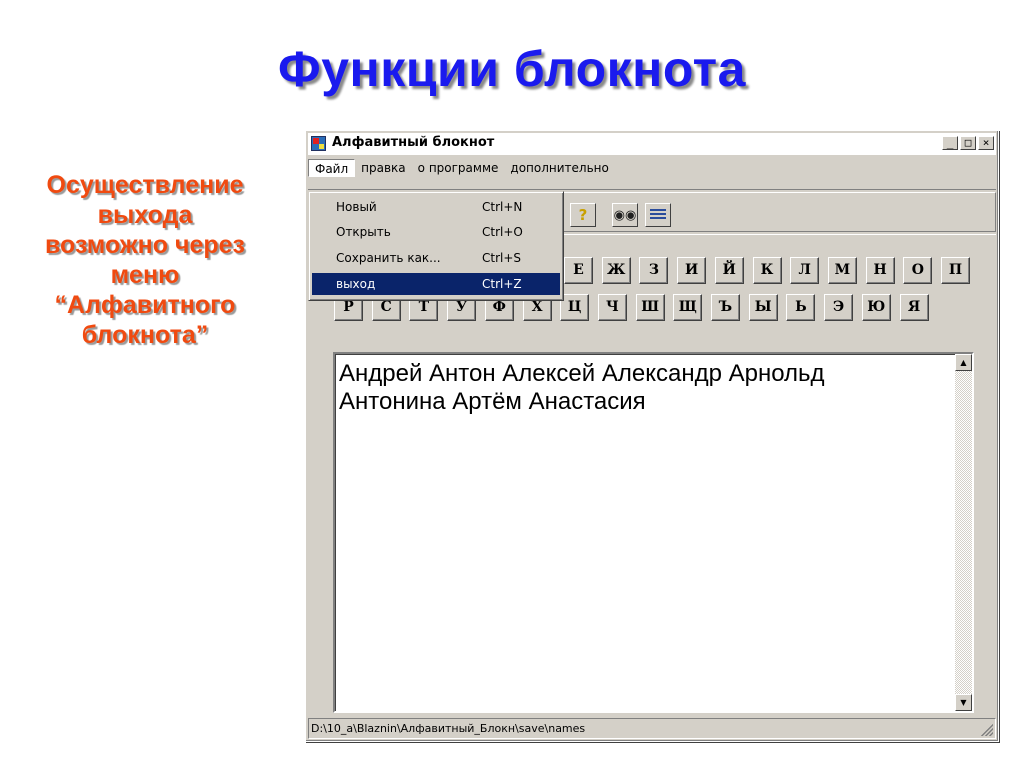  Describe the element at coordinates (918, 270) in the screenshot. I see `letter-button: О` at that location.